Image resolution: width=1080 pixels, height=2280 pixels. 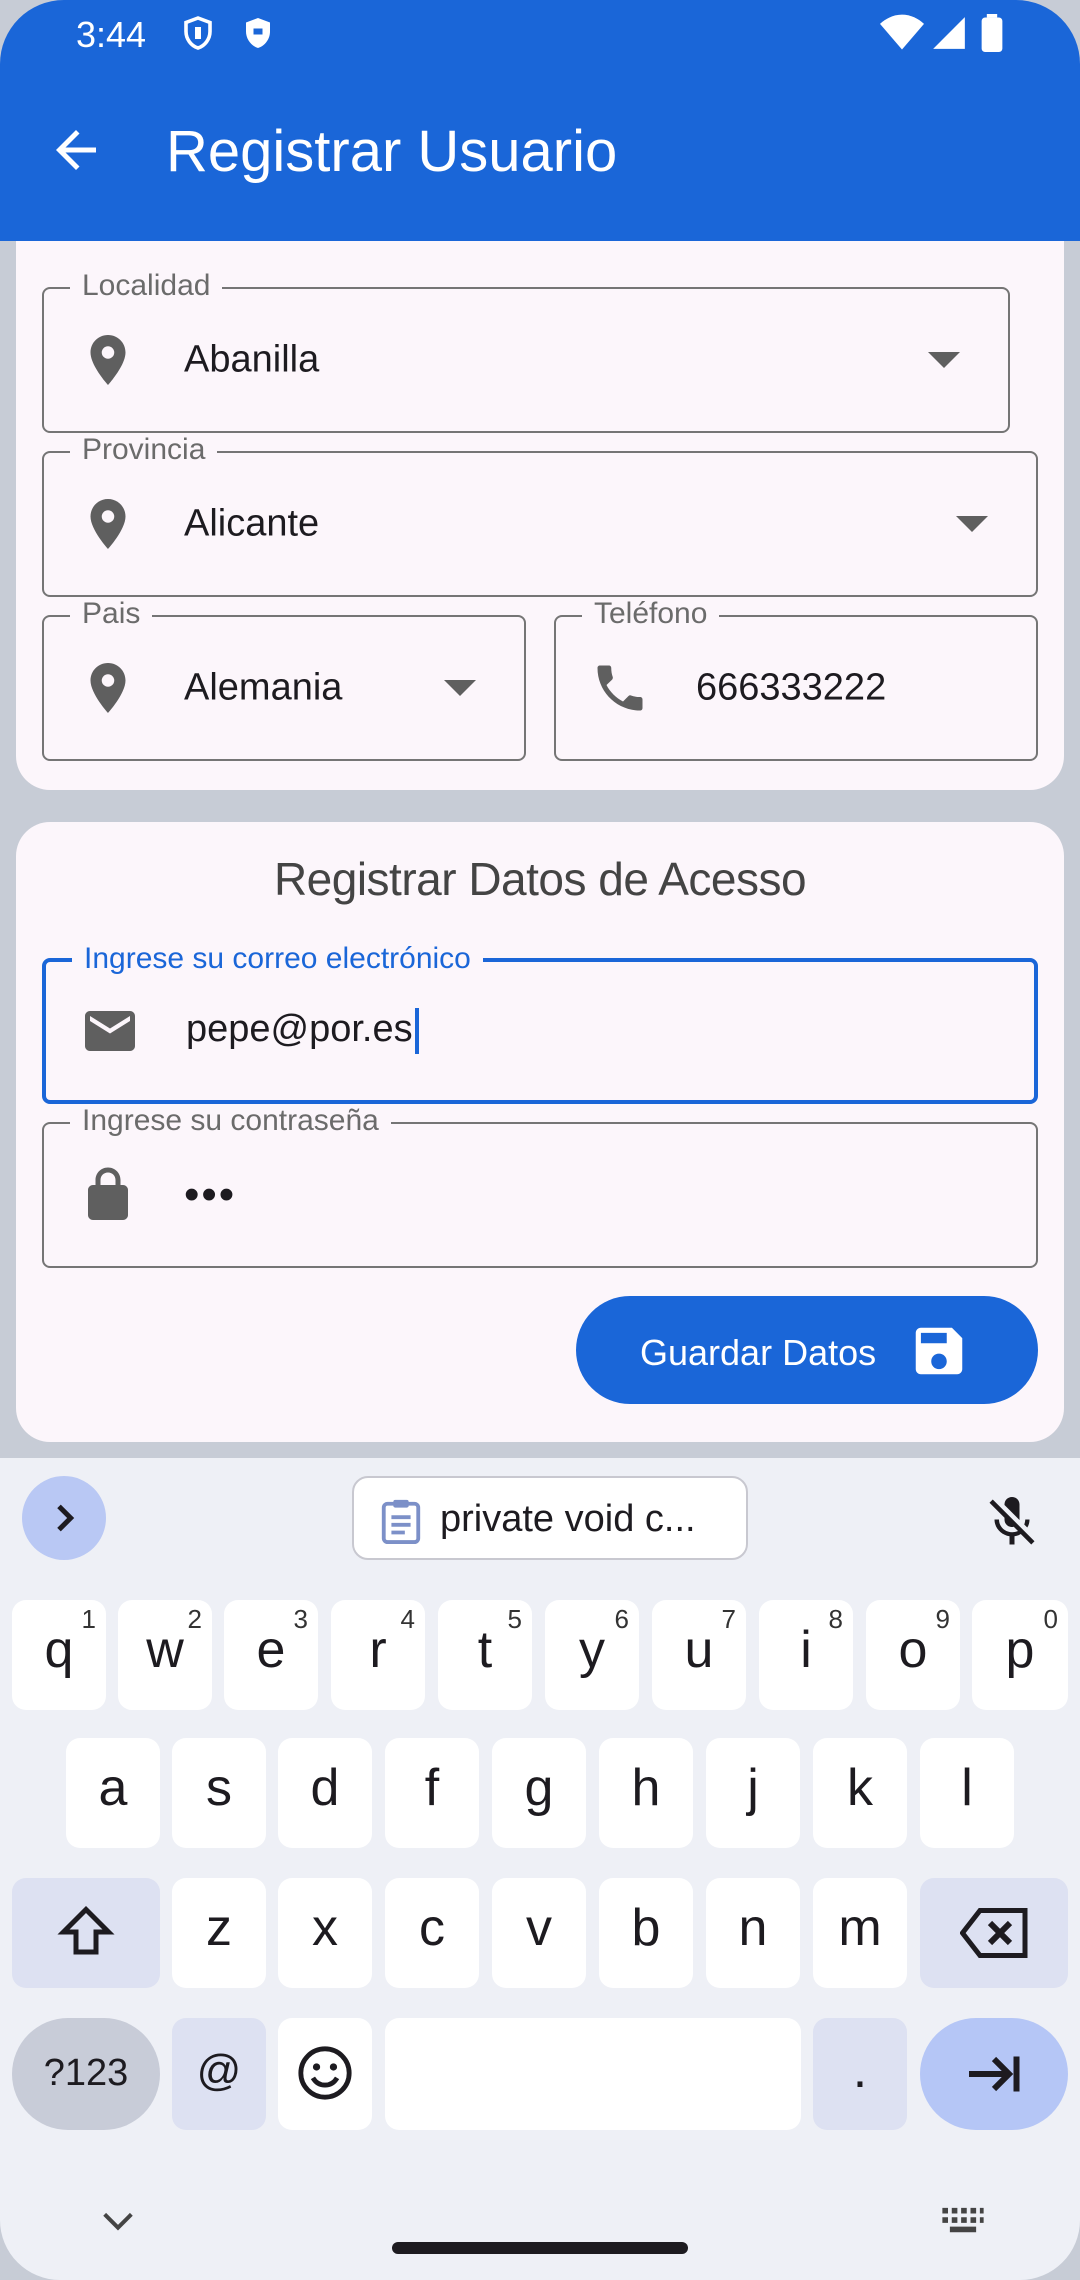 I want to click on key-s: s, so click(x=219, y=1793).